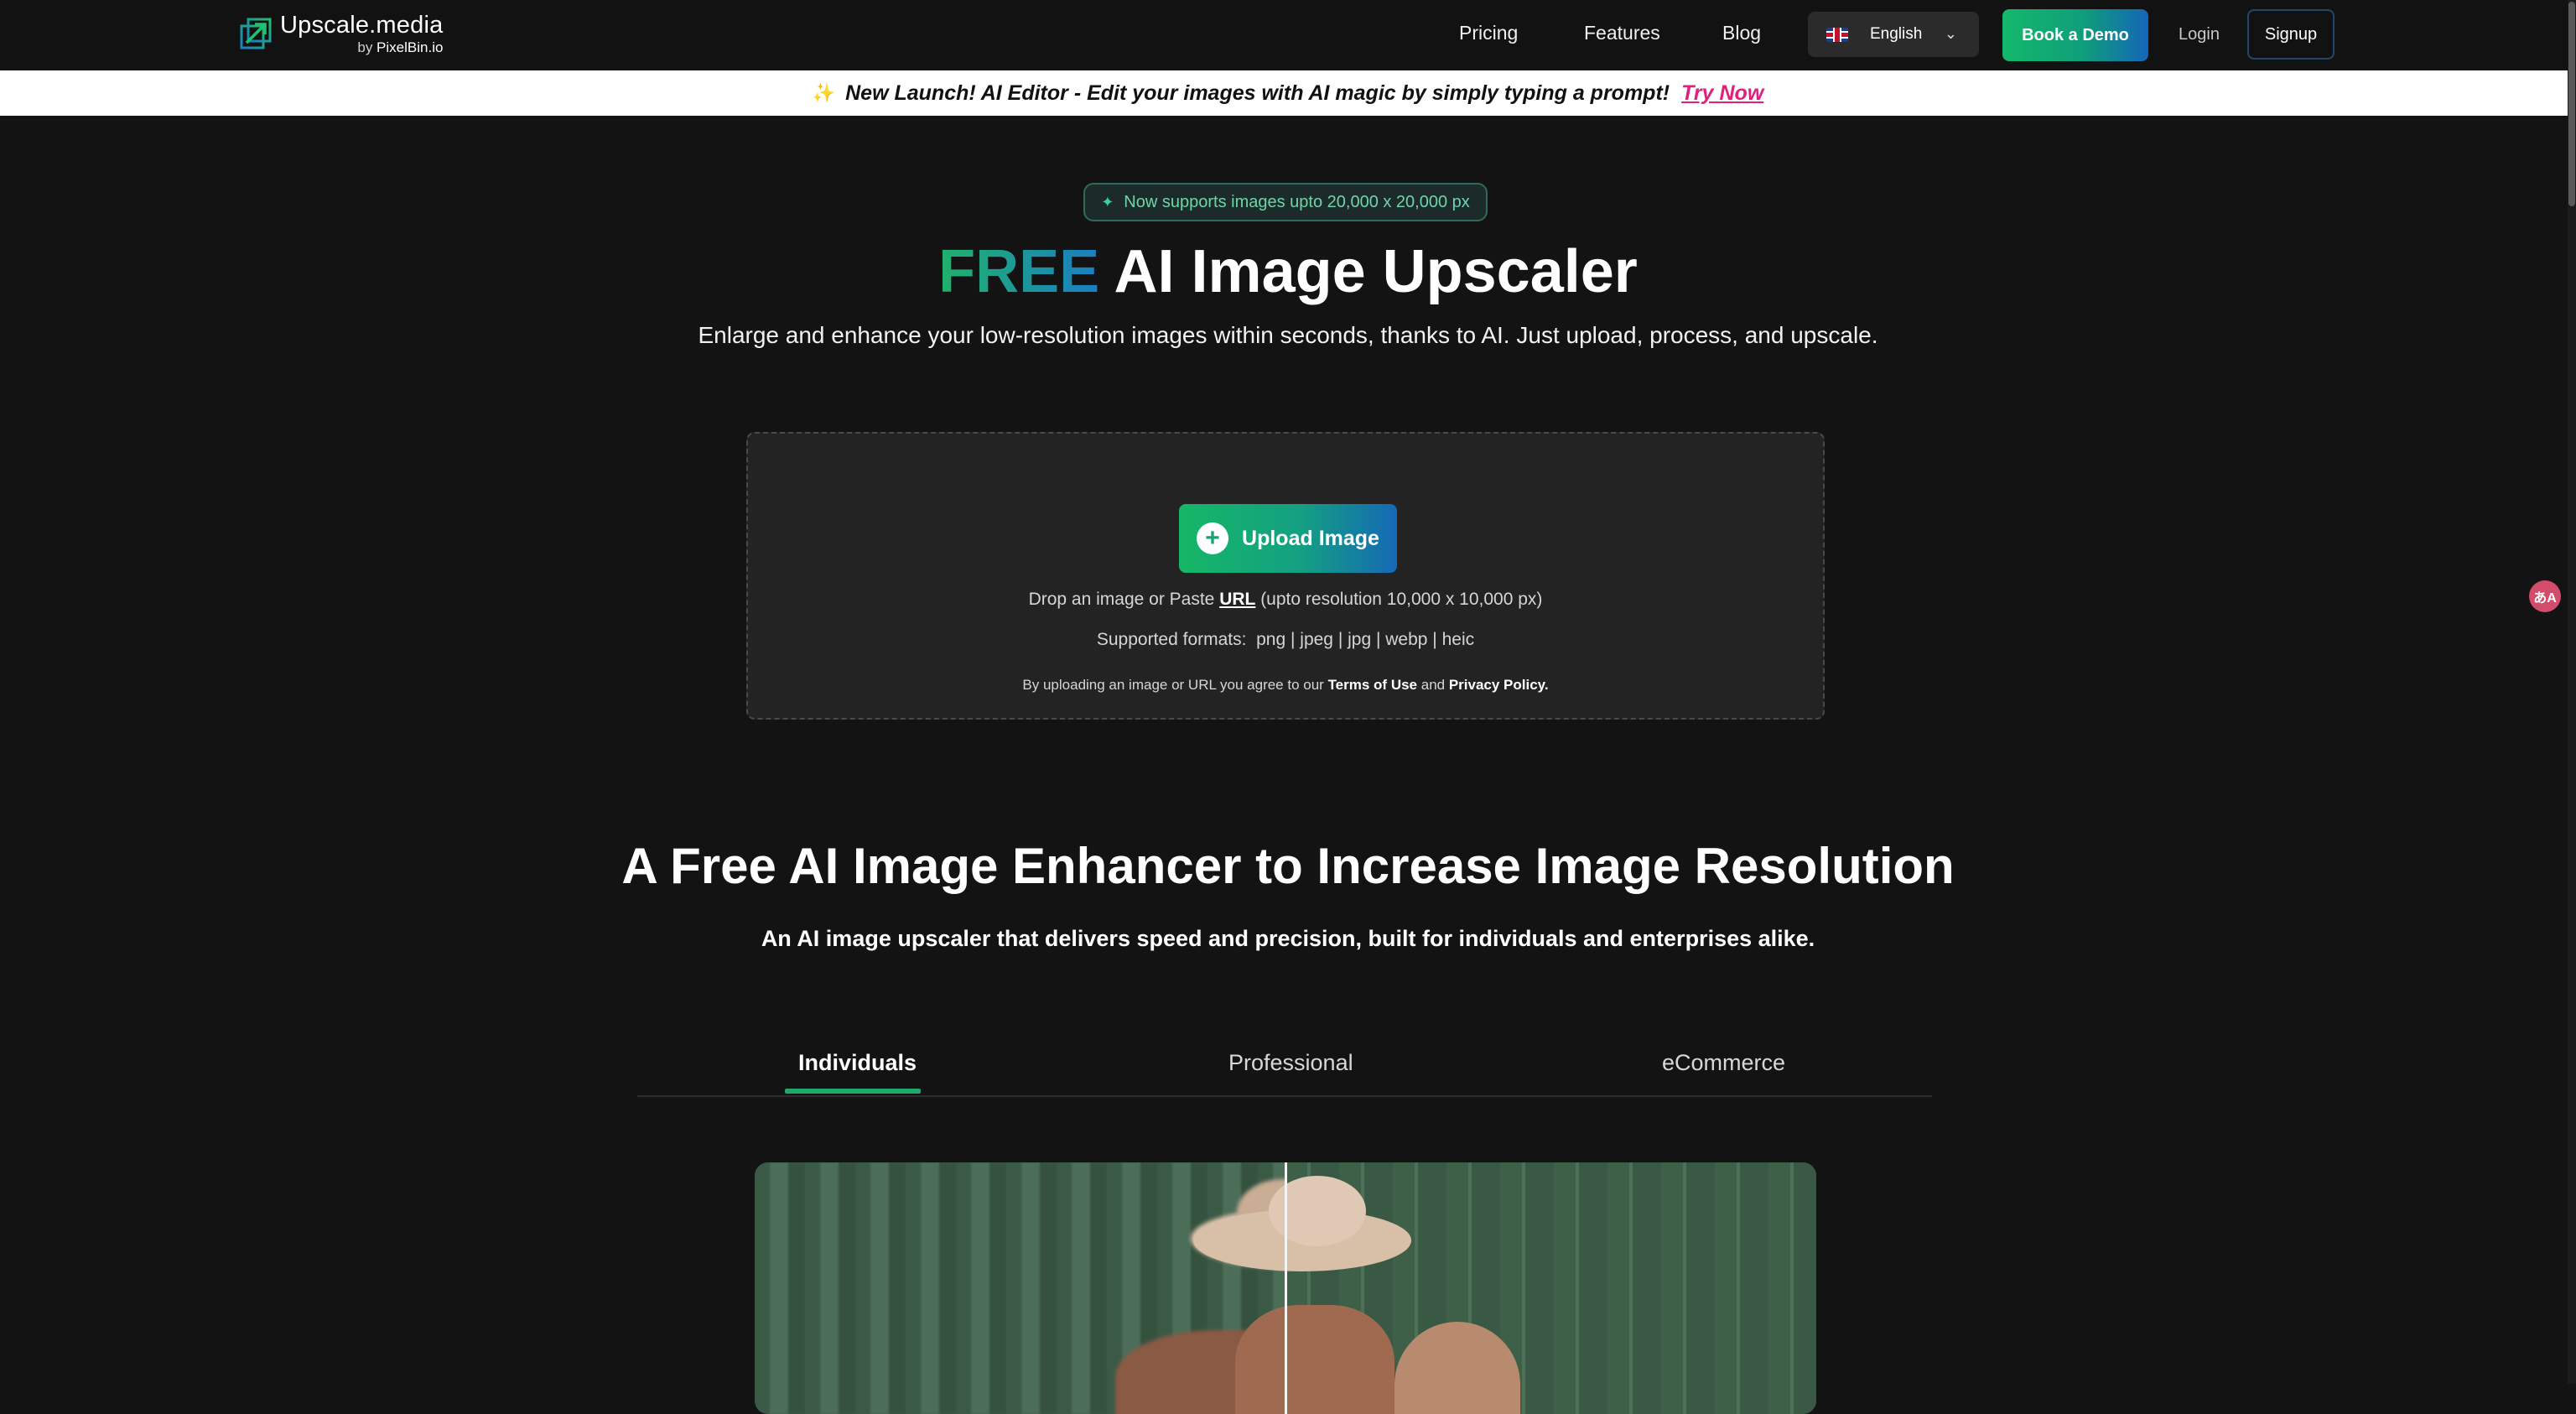 Image resolution: width=2576 pixels, height=1414 pixels. I want to click on audience-tabs: Individuals Professional eCommerce, so click(1284, 1068).